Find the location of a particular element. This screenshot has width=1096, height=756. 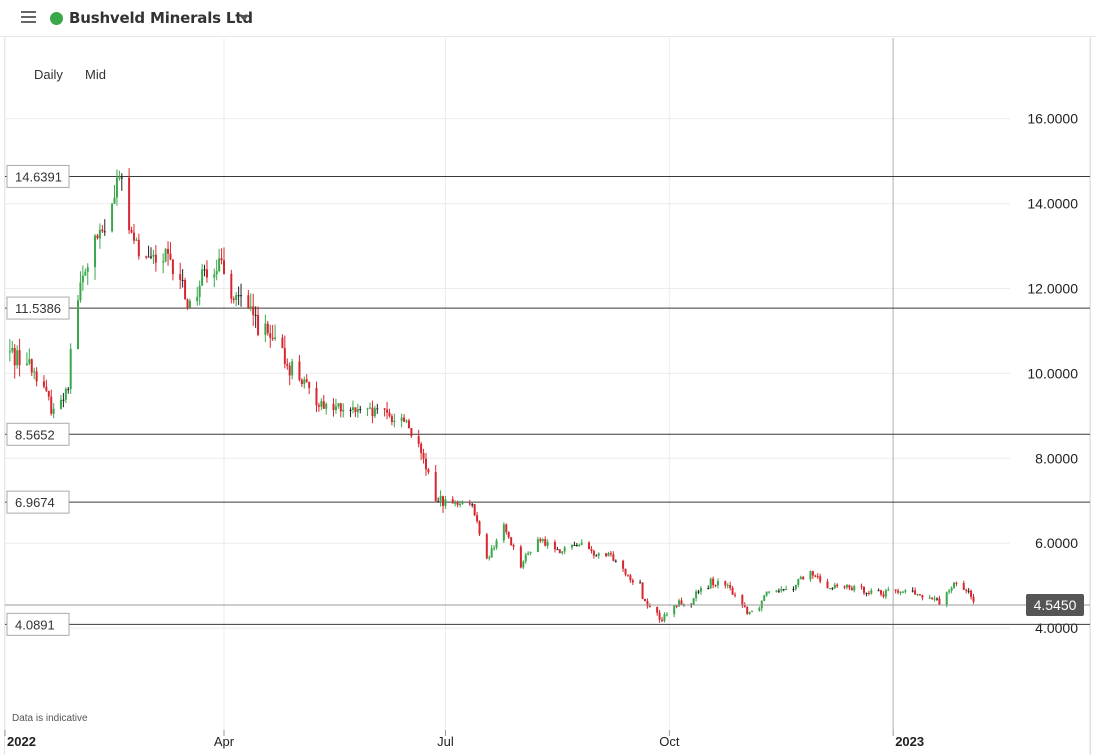

x-tick-label: 2022 is located at coordinates (21, 741).